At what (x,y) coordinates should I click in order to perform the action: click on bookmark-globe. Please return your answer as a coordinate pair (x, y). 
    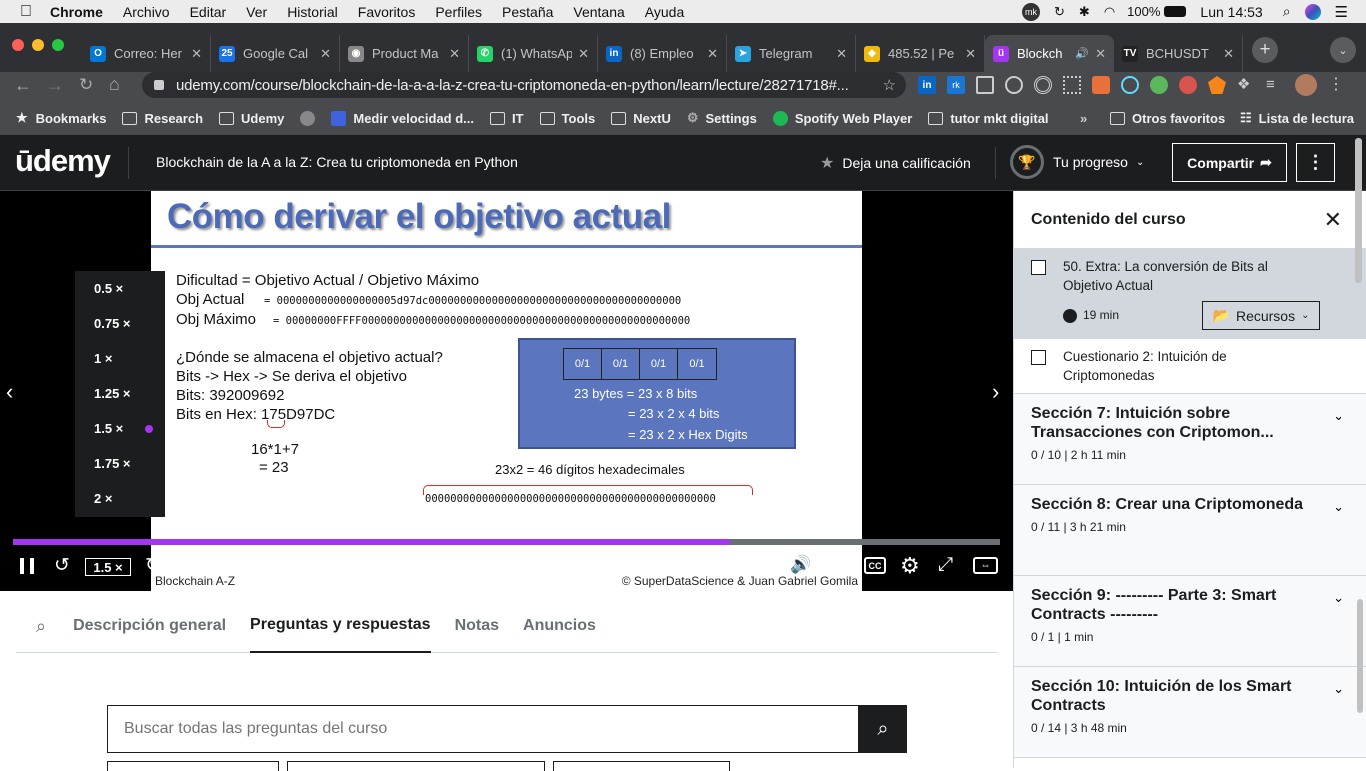
    Looking at the image, I should click on (308, 118).